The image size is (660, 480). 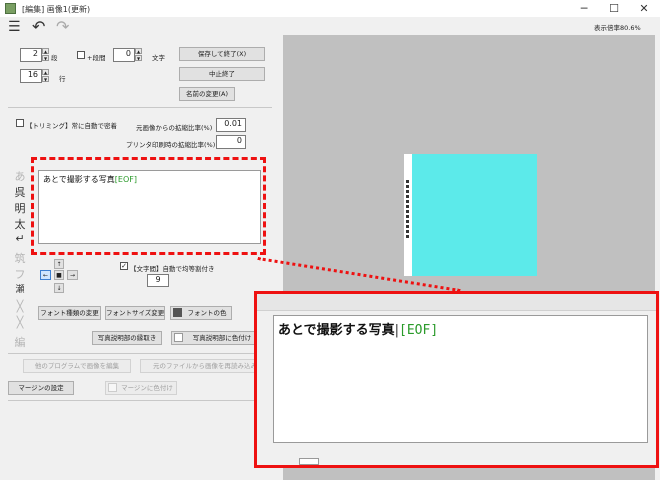 What do you see at coordinates (31, 55) in the screenshot?
I see `columns-field: 2` at bounding box center [31, 55].